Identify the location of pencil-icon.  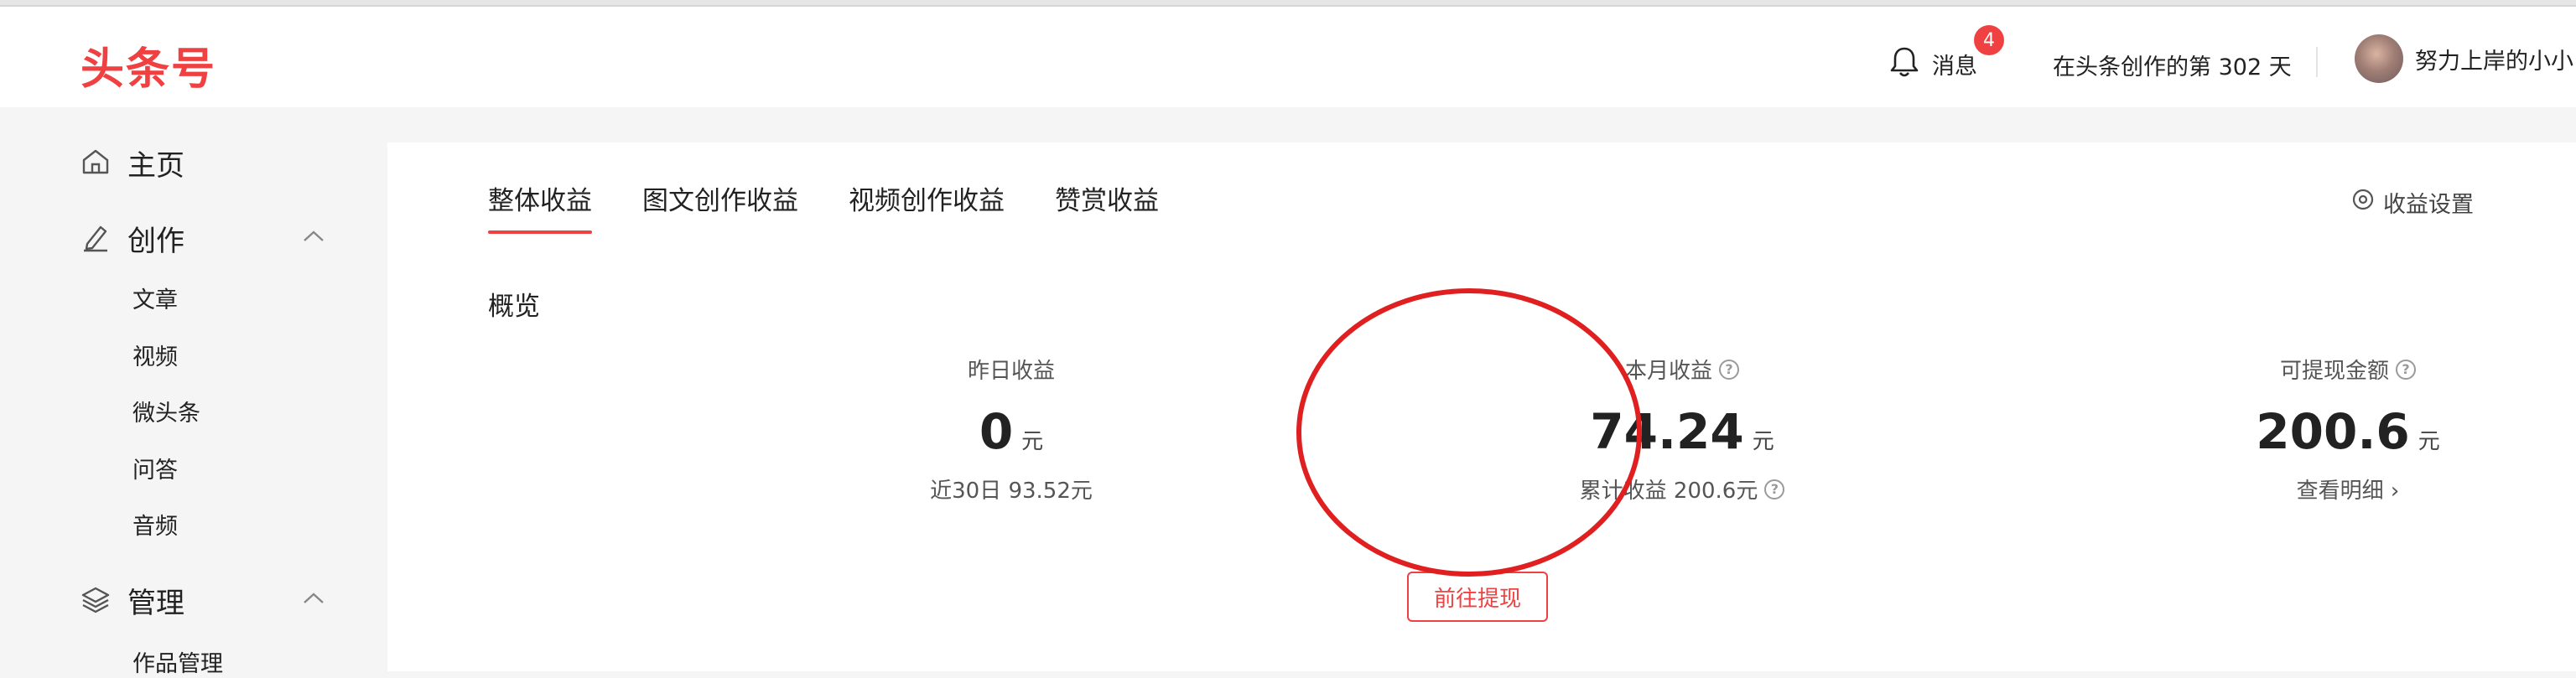
(95, 239).